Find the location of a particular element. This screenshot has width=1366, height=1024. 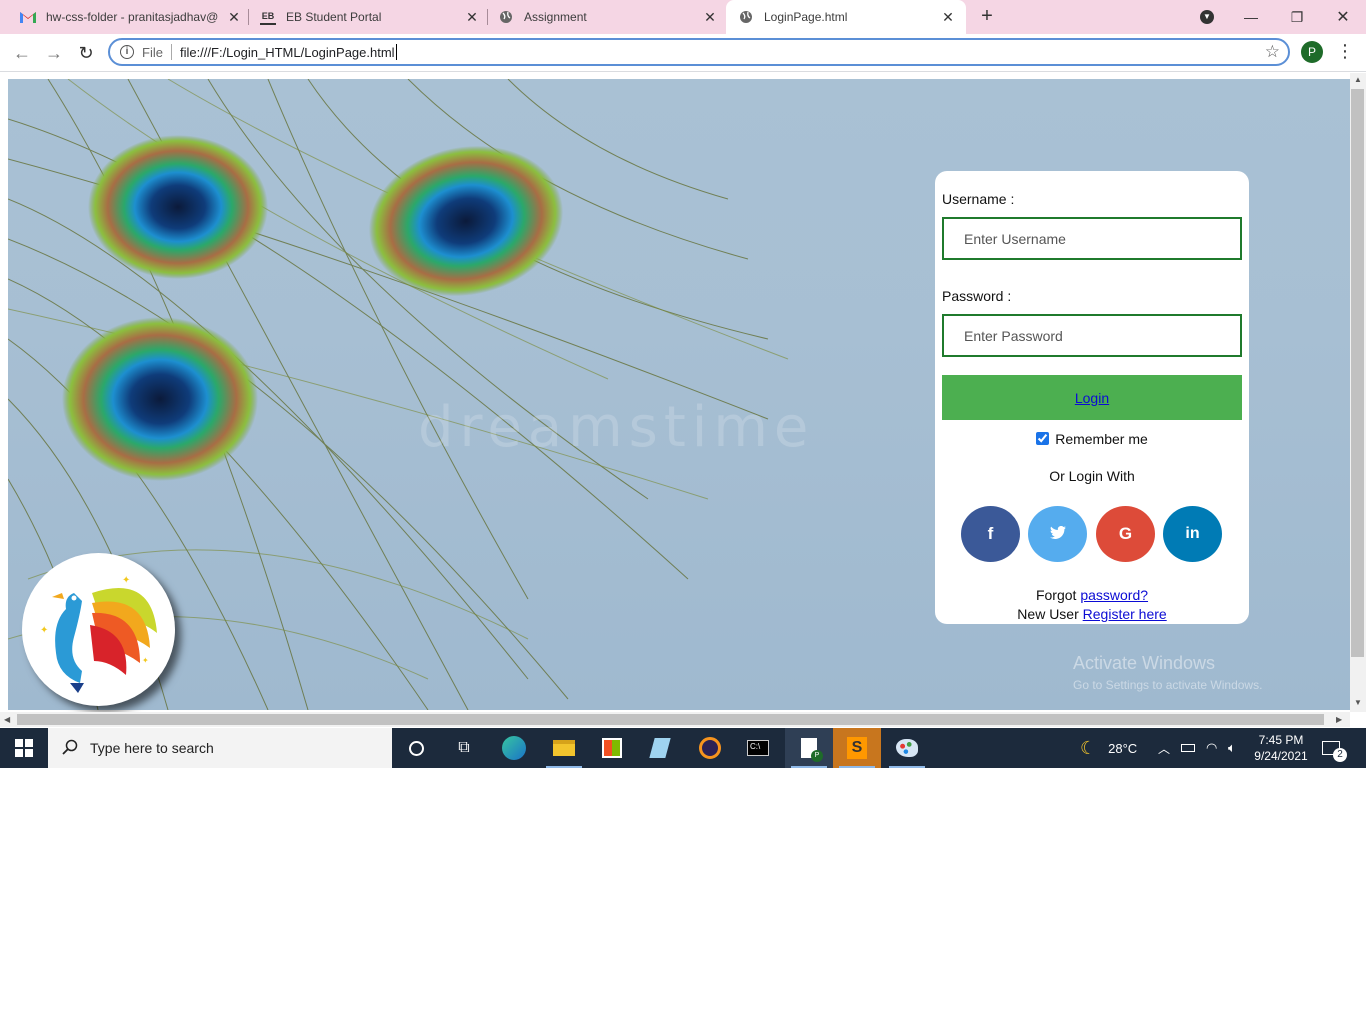

vertical-scroll-thumb is located at coordinates (1357, 373).